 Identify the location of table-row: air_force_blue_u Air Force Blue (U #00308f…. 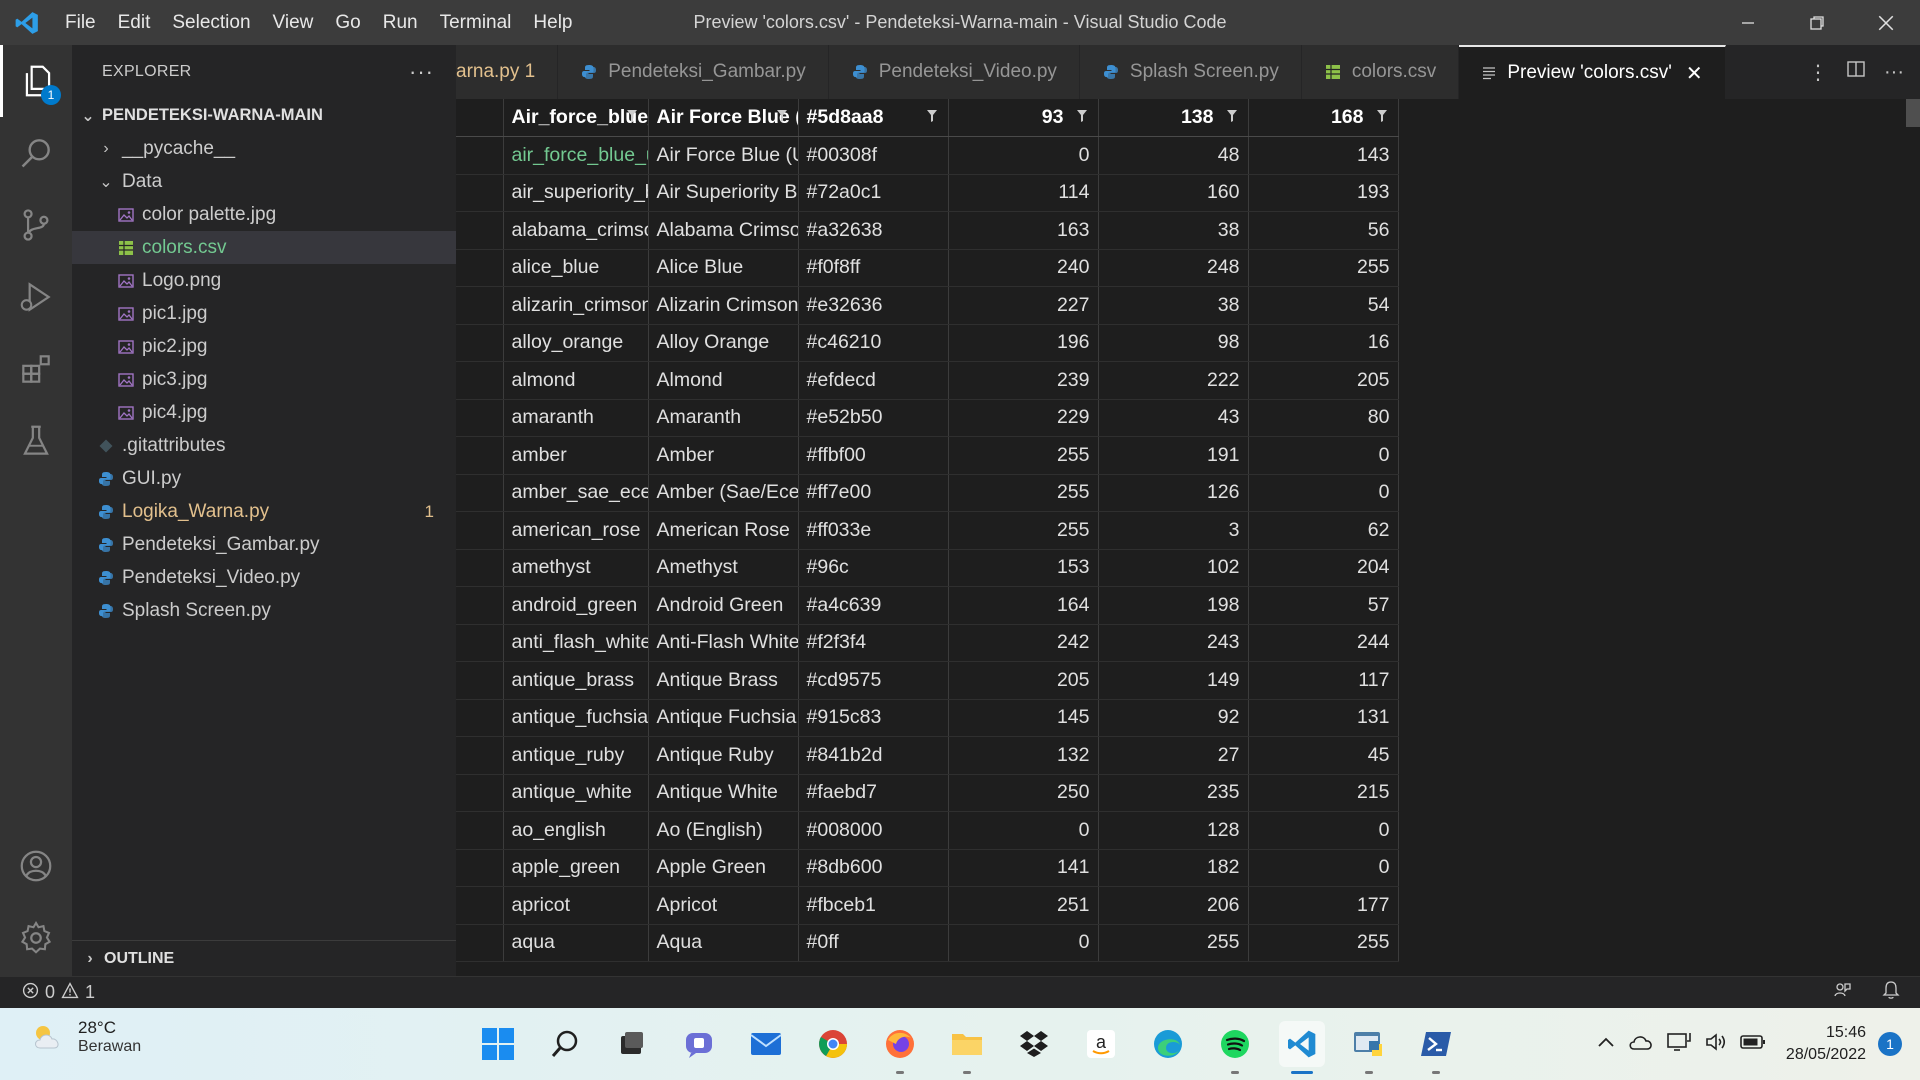
(927, 155).